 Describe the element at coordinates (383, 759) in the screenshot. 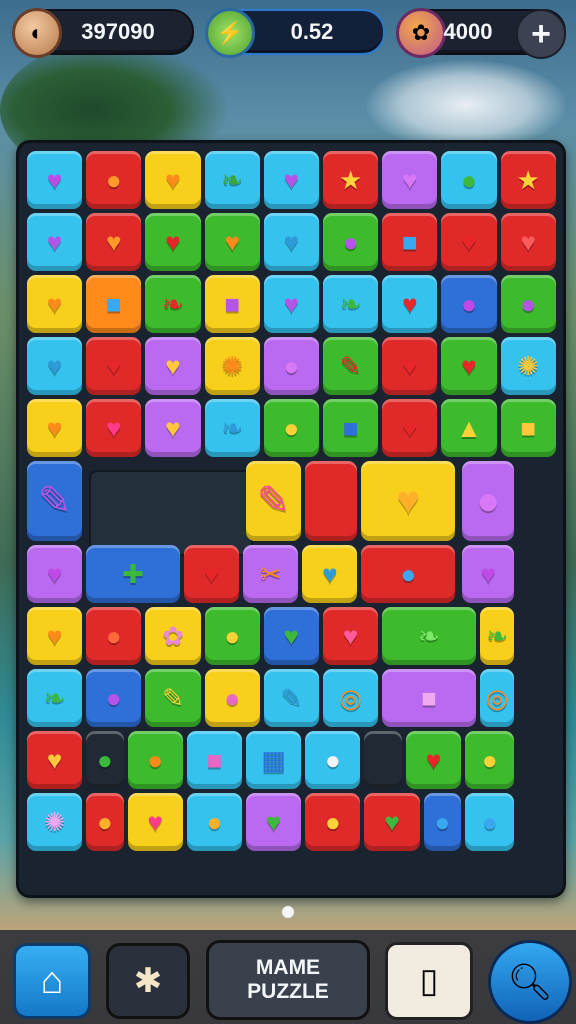

I see `tile-empty` at that location.